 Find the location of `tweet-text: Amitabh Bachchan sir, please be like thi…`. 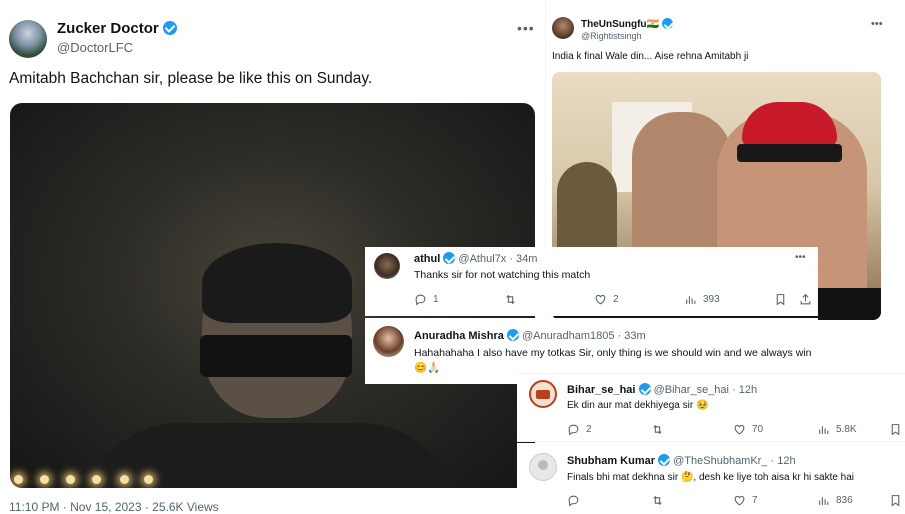

tweet-text: Amitabh Bachchan sir, please be like thi… is located at coordinates (191, 78).